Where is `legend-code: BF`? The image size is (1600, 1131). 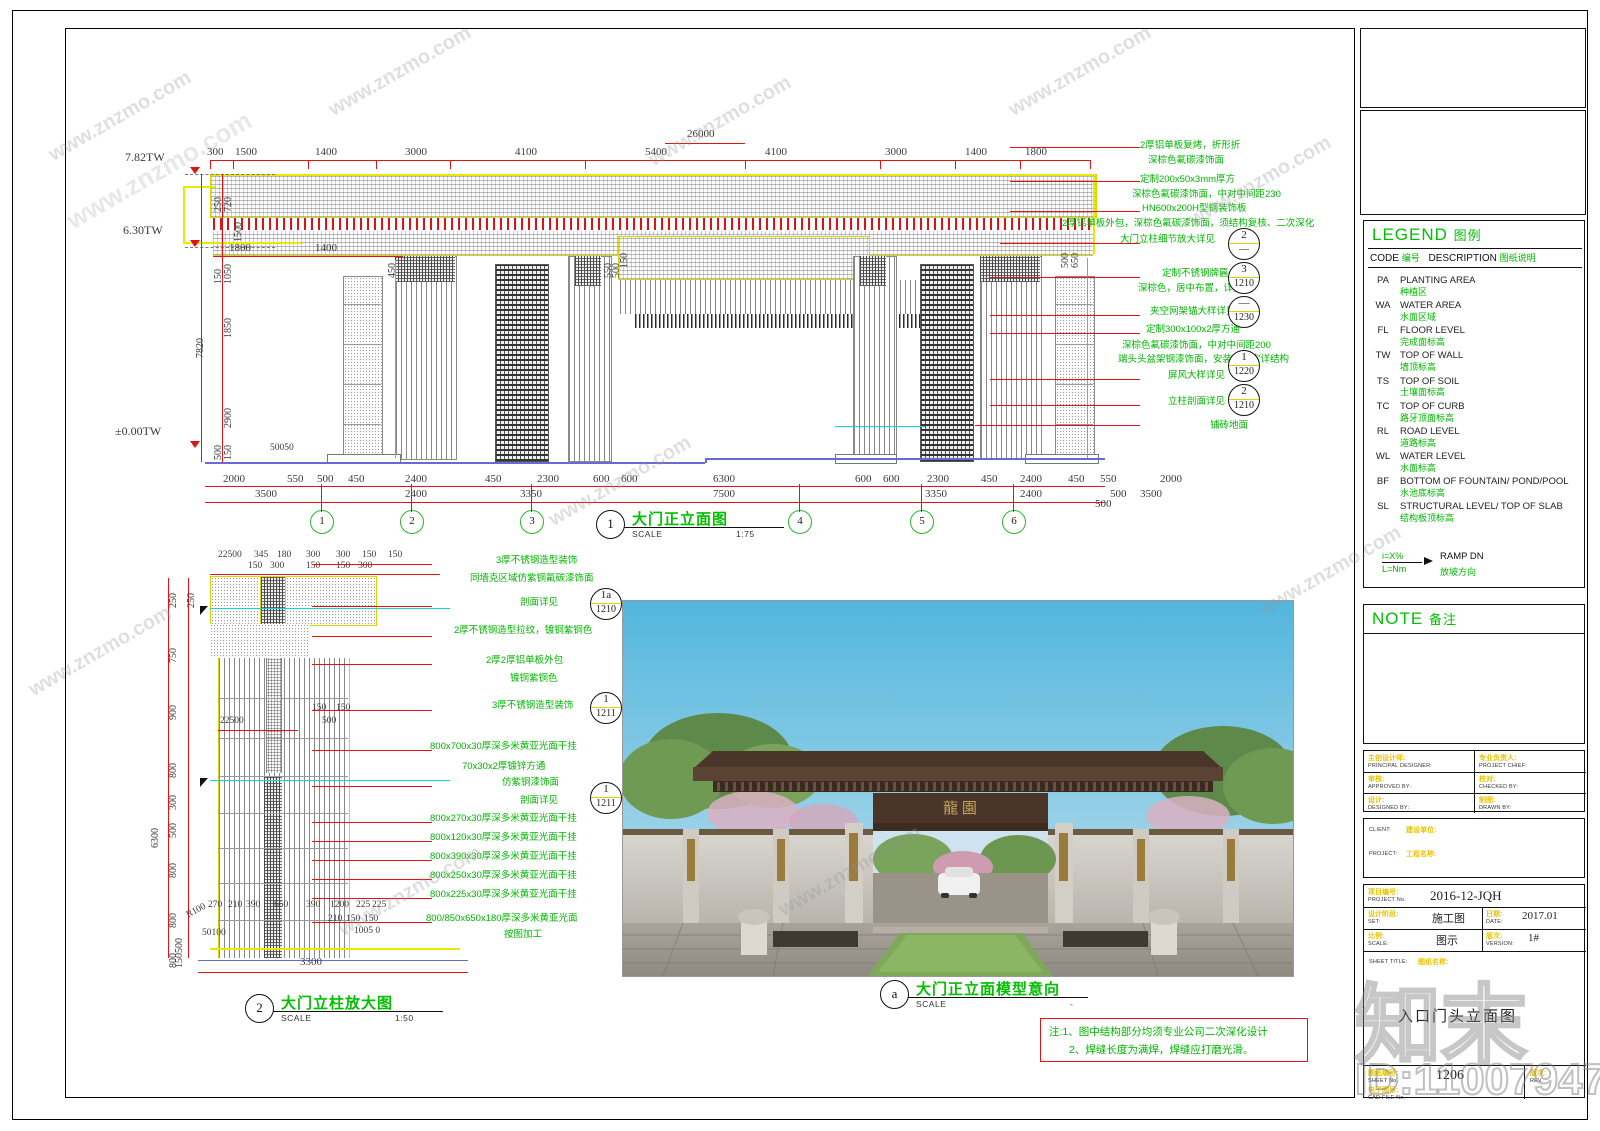 legend-code: BF is located at coordinates (1383, 481).